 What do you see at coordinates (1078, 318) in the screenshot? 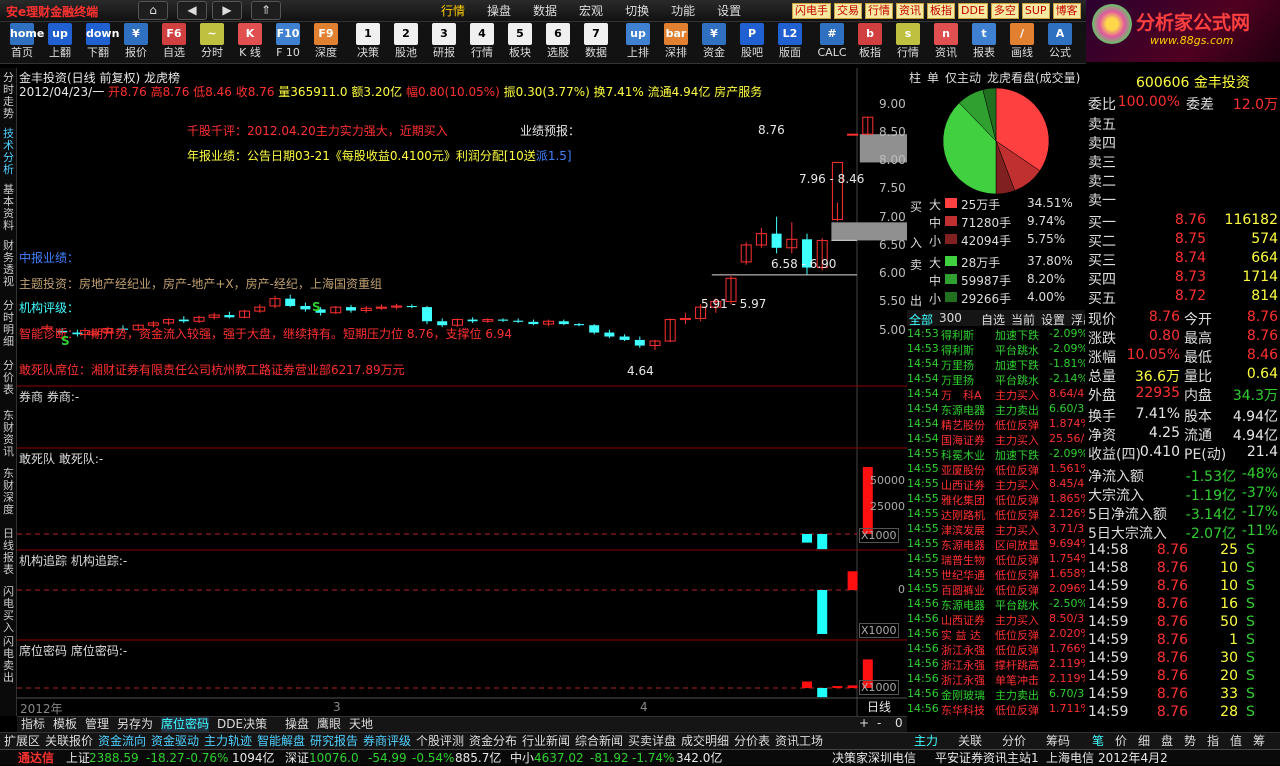
I see `ticker-tab-5: 浮出` at bounding box center [1078, 318].